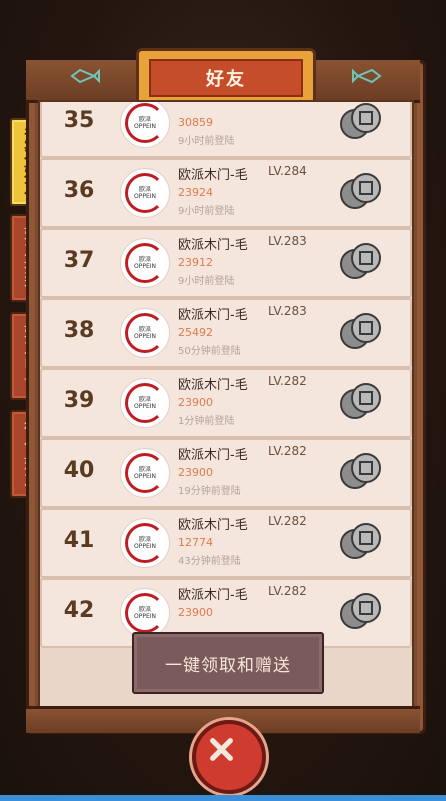 The width and height of the screenshot is (446, 801). I want to click on friend-row: 38 欧派 OPPEIN 欧派木门-毛 LV.283 25492 50分钟前登陆, so click(226, 333).